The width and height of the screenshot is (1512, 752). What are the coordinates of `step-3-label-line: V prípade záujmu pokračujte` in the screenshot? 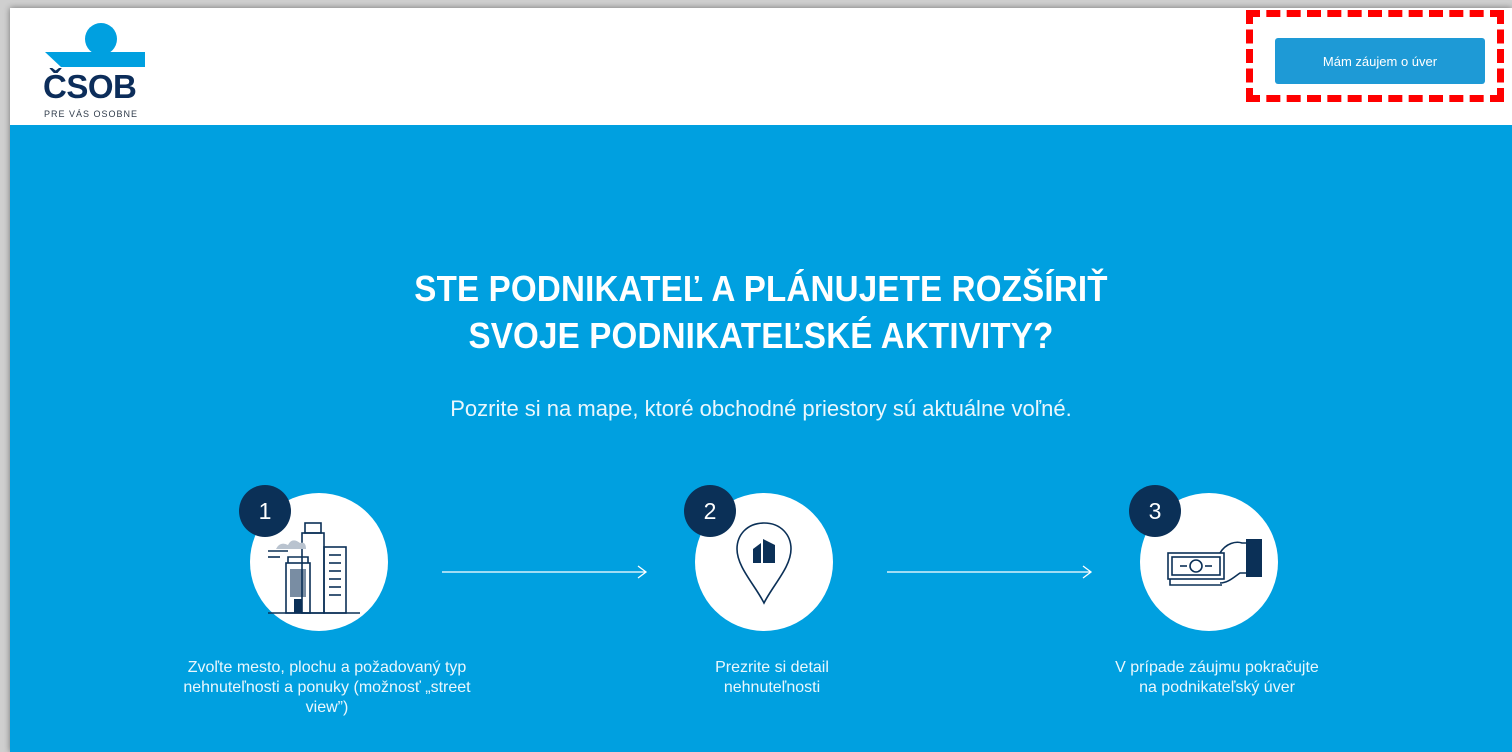 It's located at (1217, 667).